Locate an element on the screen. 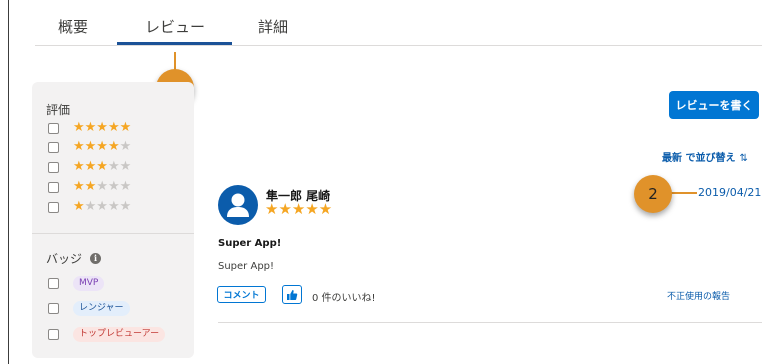 This screenshot has width=762, height=364. tab-divider is located at coordinates (398, 45).